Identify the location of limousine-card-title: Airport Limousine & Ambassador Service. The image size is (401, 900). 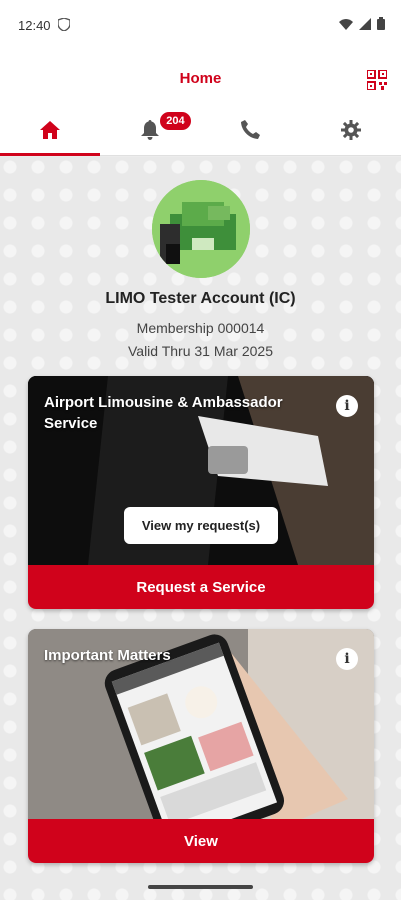
(163, 413).